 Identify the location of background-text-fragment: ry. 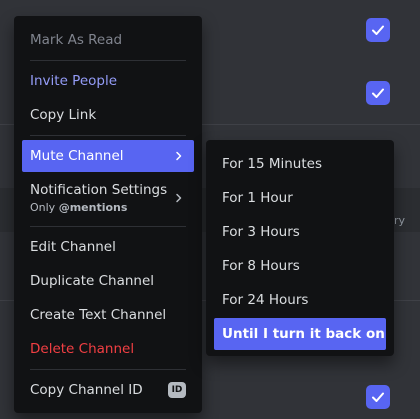
(400, 220).